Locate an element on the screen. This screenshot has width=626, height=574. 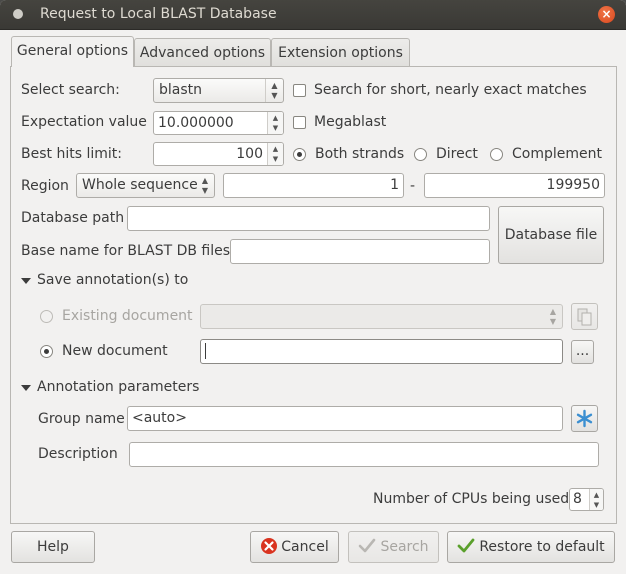
window-title: Request to Local BLAST Database is located at coordinates (158, 14).